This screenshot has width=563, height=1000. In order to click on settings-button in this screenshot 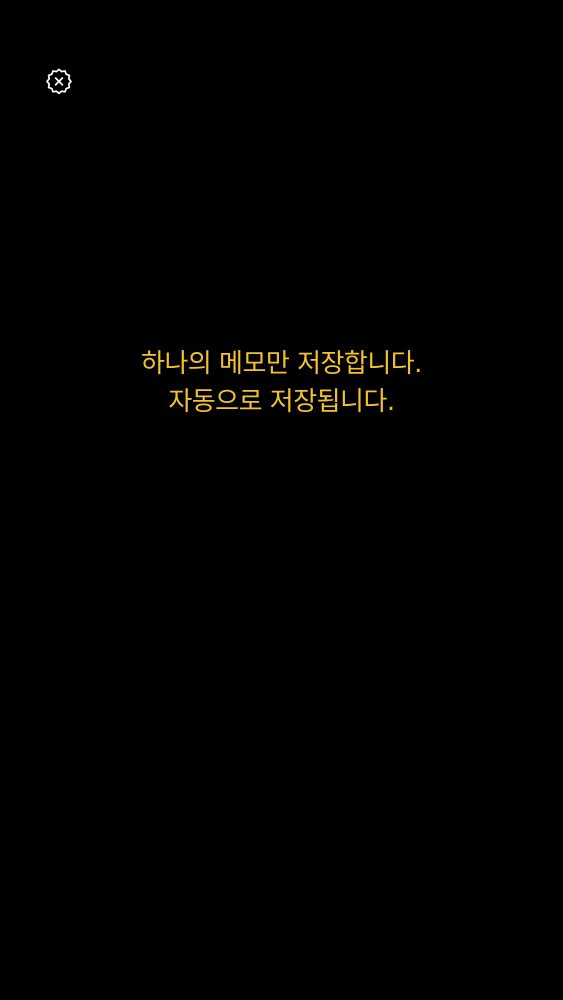, I will do `click(59, 81)`.